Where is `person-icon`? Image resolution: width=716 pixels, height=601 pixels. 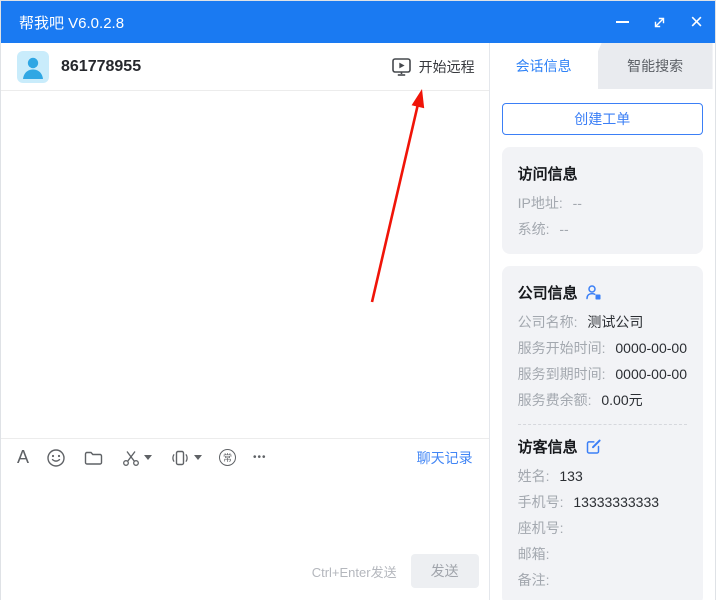
person-icon is located at coordinates (33, 68).